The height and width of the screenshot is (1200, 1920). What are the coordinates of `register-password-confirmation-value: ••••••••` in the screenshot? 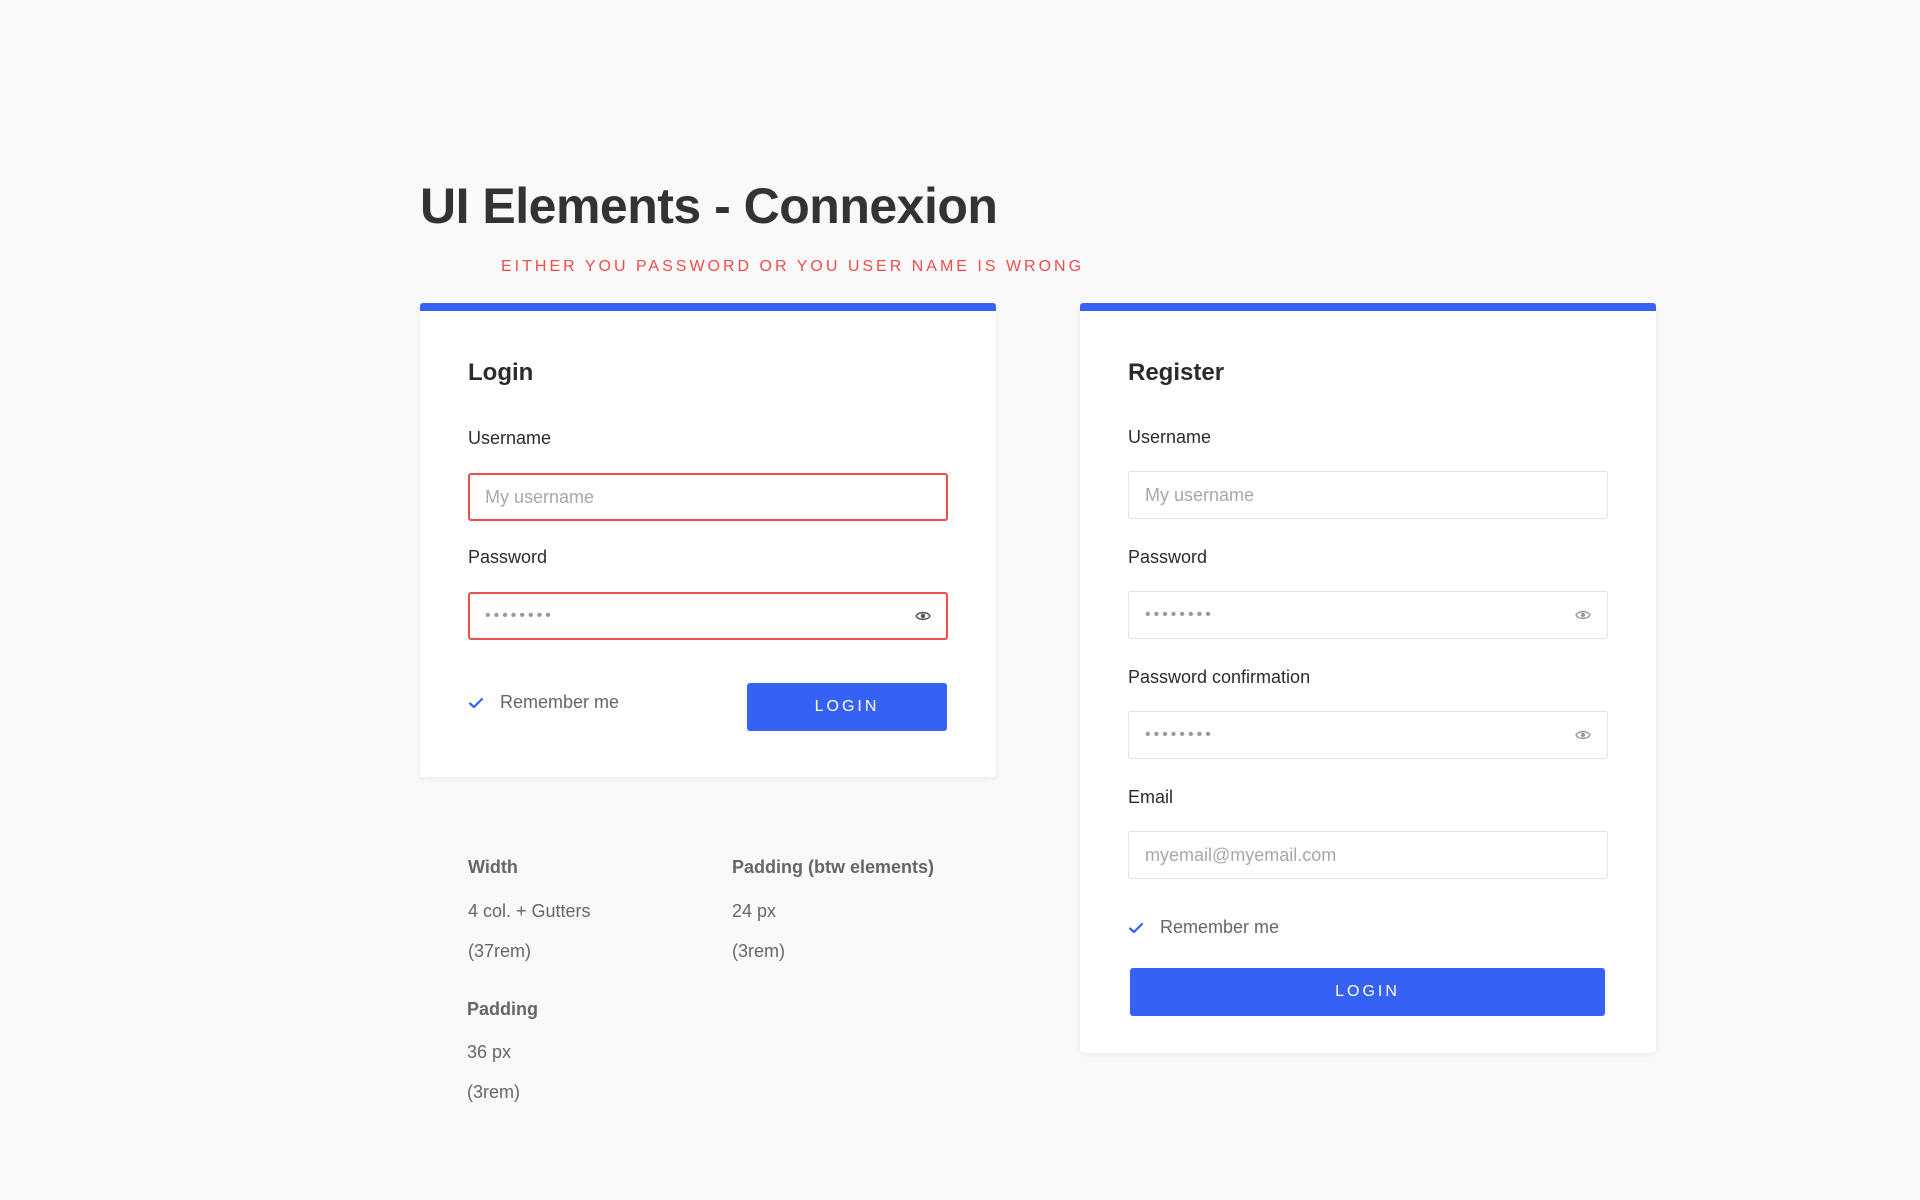 It's located at (1360, 735).